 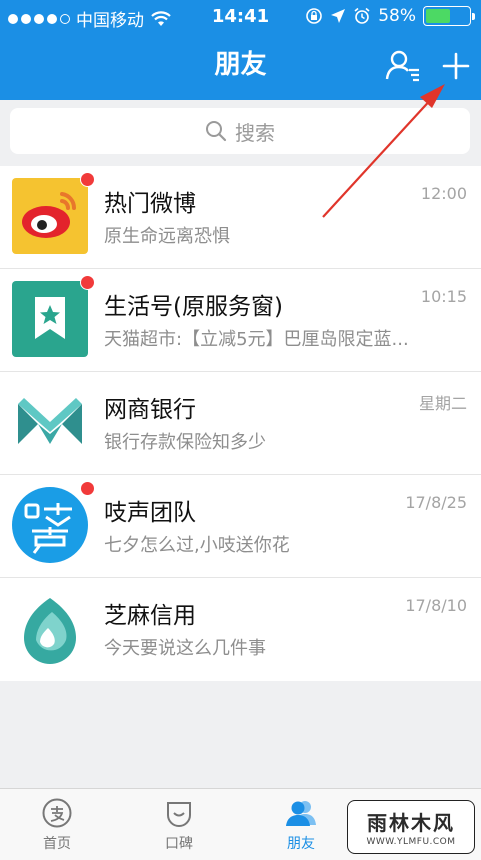 I want to click on tab-label: 首页, so click(x=57, y=844).